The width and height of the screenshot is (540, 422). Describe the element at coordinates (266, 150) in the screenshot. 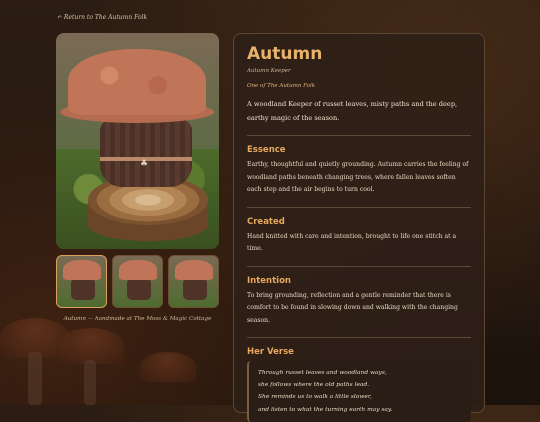

I see `essence-heading: Essence` at that location.